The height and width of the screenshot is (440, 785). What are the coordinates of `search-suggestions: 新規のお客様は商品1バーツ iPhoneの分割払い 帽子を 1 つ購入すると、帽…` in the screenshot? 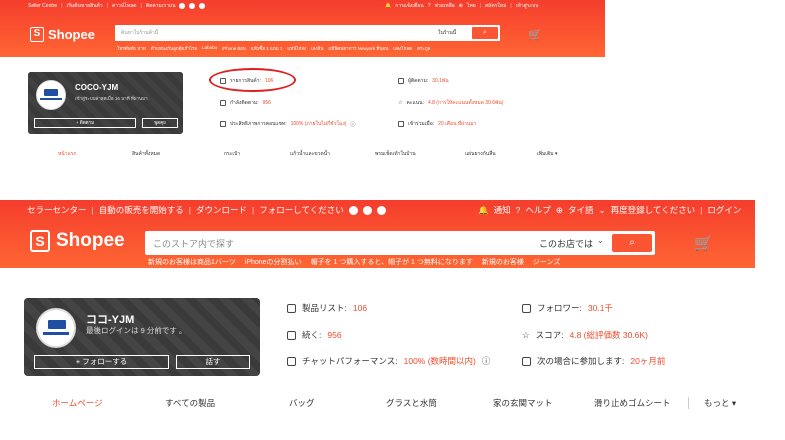 It's located at (354, 262).